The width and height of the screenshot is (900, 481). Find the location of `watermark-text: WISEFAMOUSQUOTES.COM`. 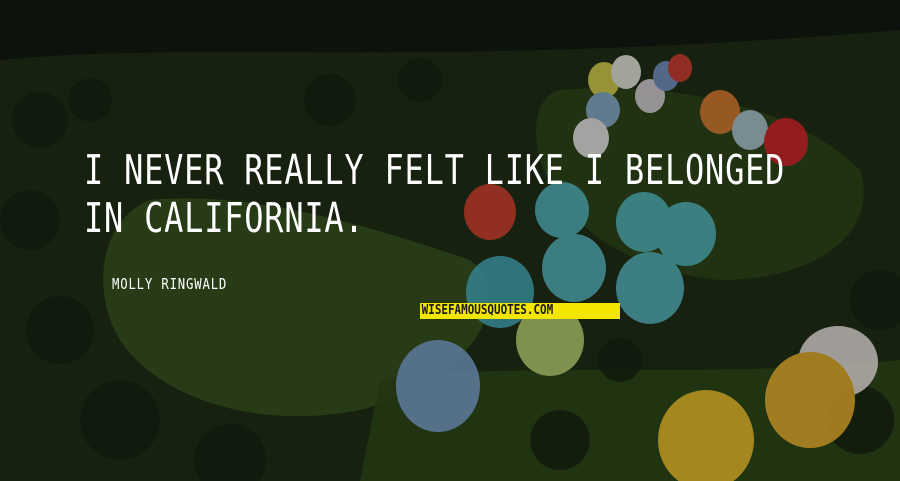

watermark-text: WISEFAMOUSQUOTES.COM is located at coordinates (487, 310).